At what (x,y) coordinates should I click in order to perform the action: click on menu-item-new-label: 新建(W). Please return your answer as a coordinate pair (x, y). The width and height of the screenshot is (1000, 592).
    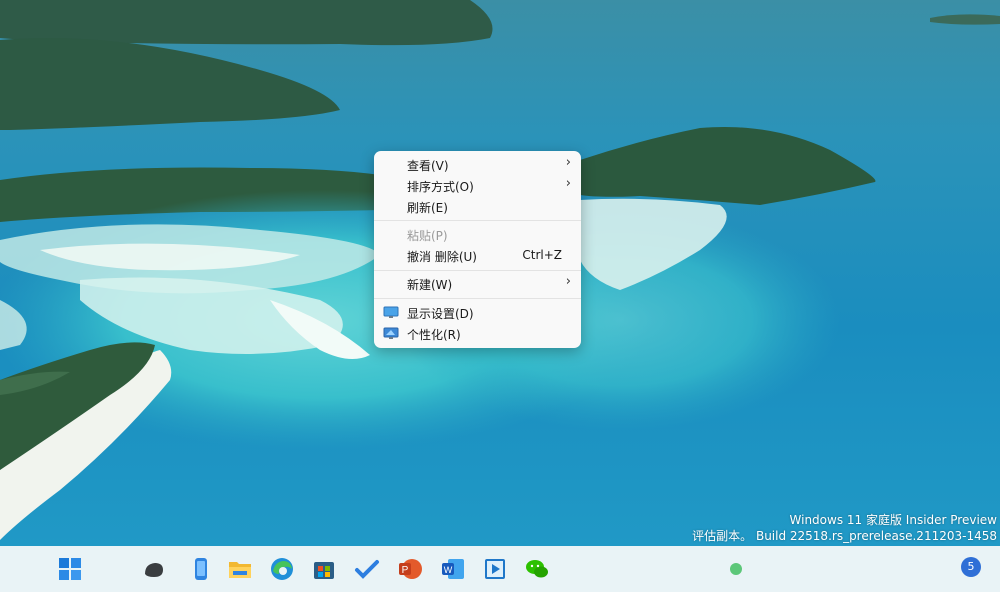
    Looking at the image, I should click on (430, 285).